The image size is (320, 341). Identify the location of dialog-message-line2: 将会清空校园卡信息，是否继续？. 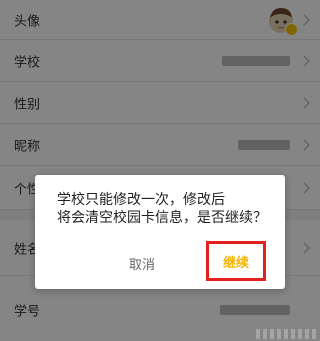
(162, 218).